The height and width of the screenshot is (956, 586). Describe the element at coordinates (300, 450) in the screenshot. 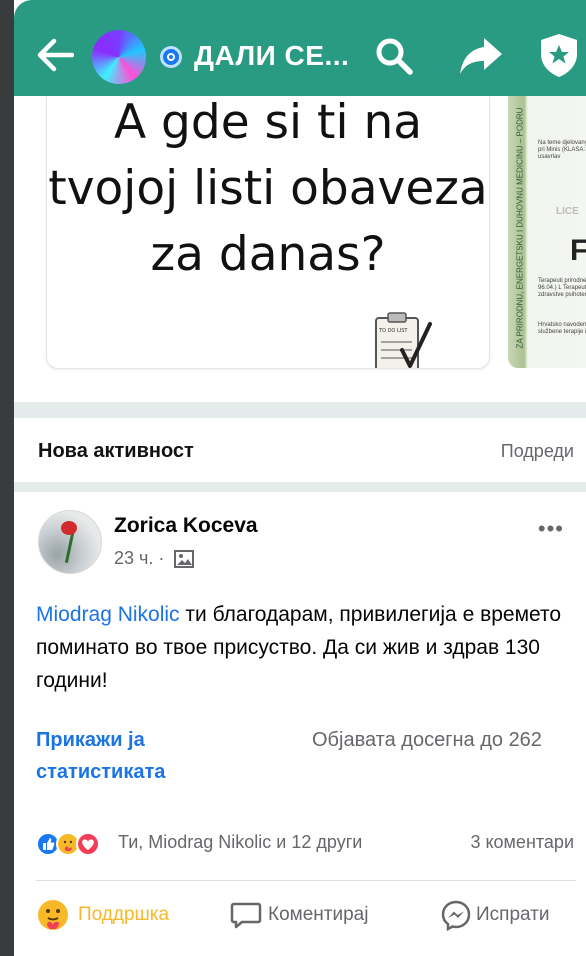

I see `activity-header: Нова активност Подреди` at that location.